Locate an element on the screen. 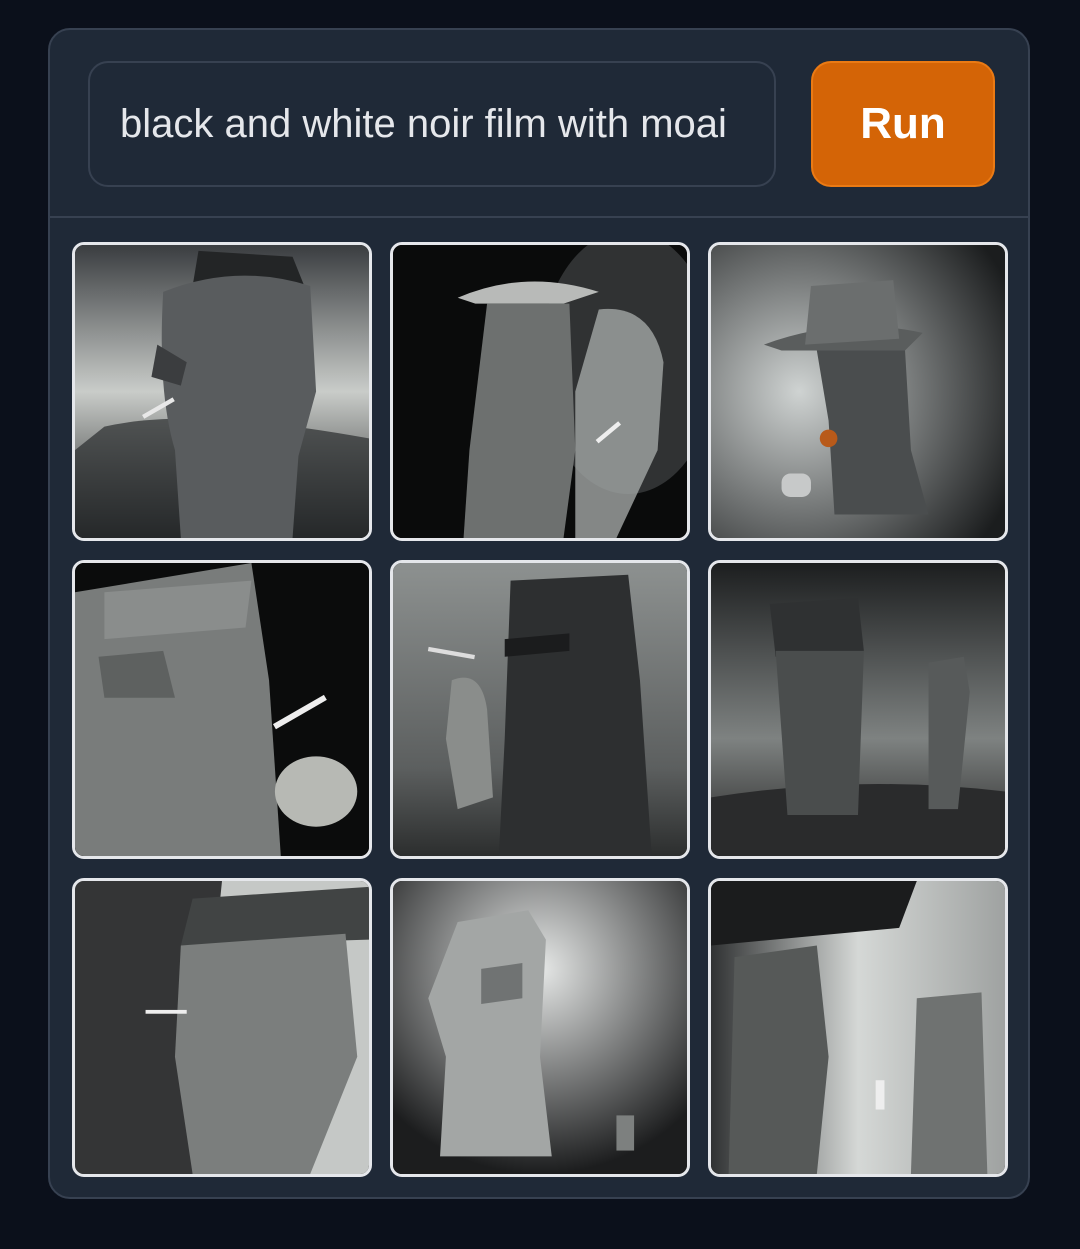 Image resolution: width=1080 pixels, height=1249 pixels. run-button: Run is located at coordinates (903, 124).